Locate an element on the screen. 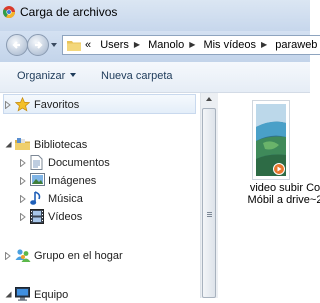  breadcrumb-mis-videos: Mis vídeos is located at coordinates (229, 45).